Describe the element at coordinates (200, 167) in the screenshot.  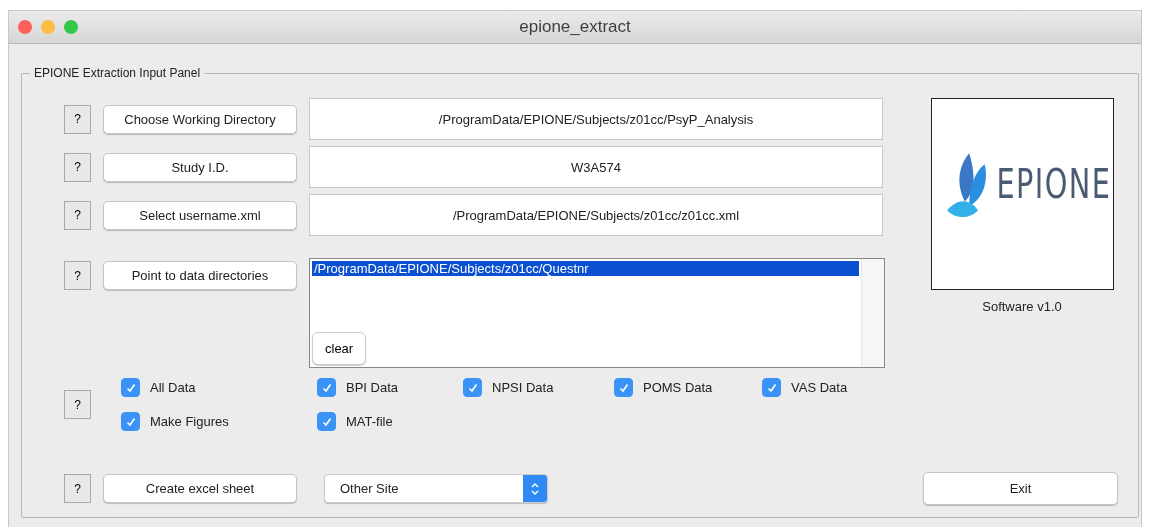
I see `action-button: Study I.D.` at that location.